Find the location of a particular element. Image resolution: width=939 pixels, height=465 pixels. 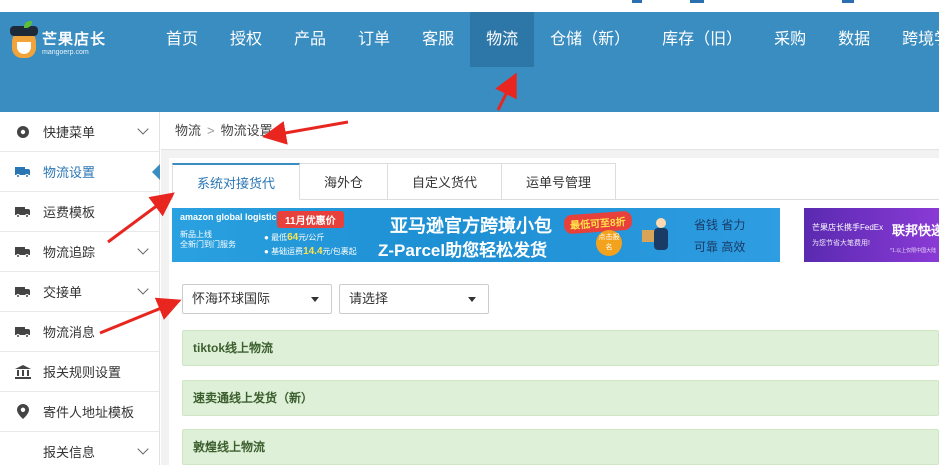

nav-purchasing: 采购 is located at coordinates (790, 39).